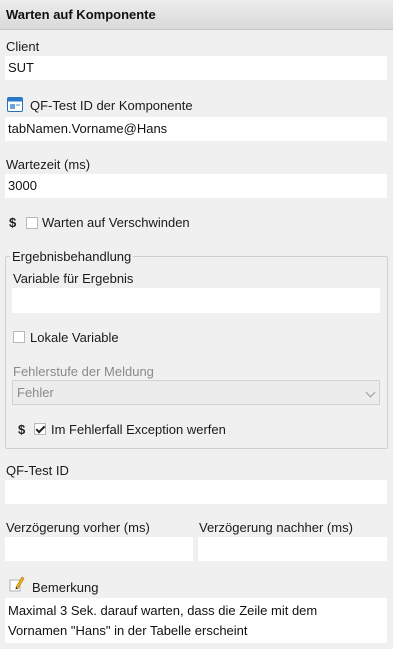 The height and width of the screenshot is (649, 393). I want to click on client-label: Client, so click(23, 46).